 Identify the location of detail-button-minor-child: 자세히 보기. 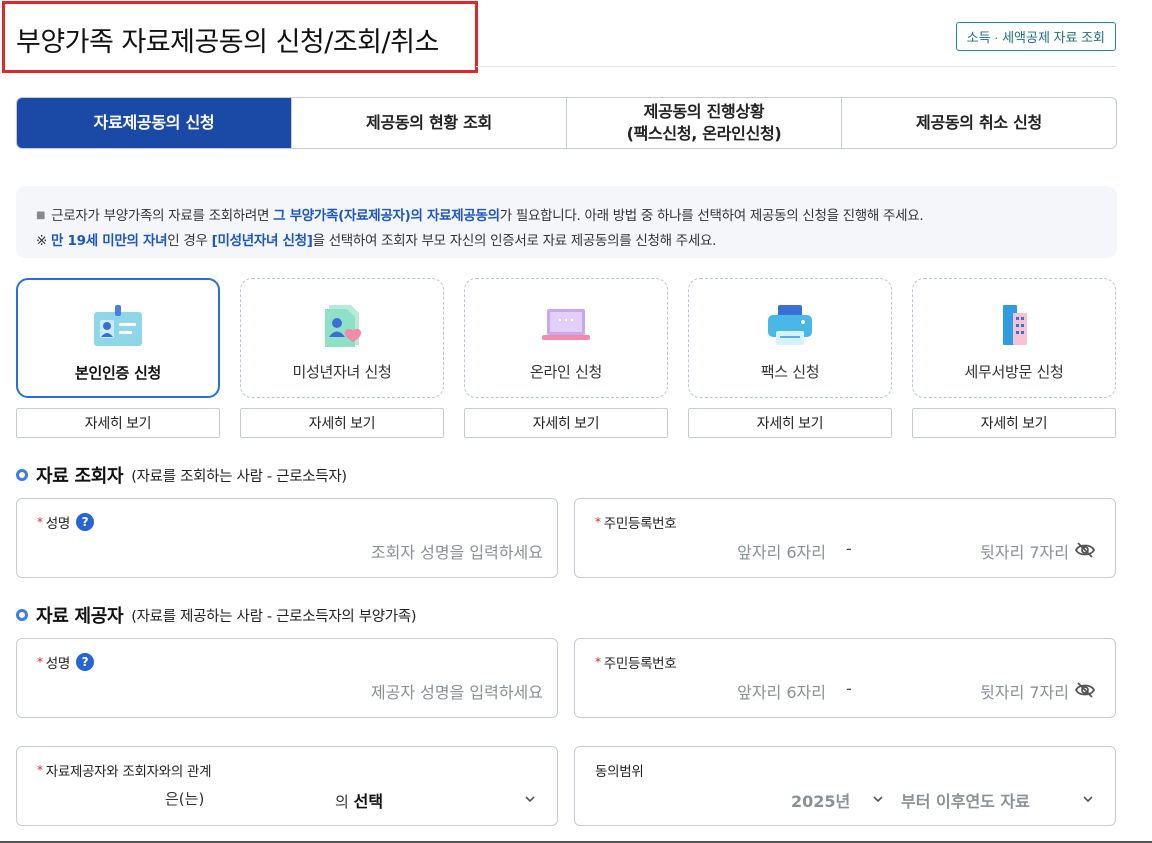
(342, 423).